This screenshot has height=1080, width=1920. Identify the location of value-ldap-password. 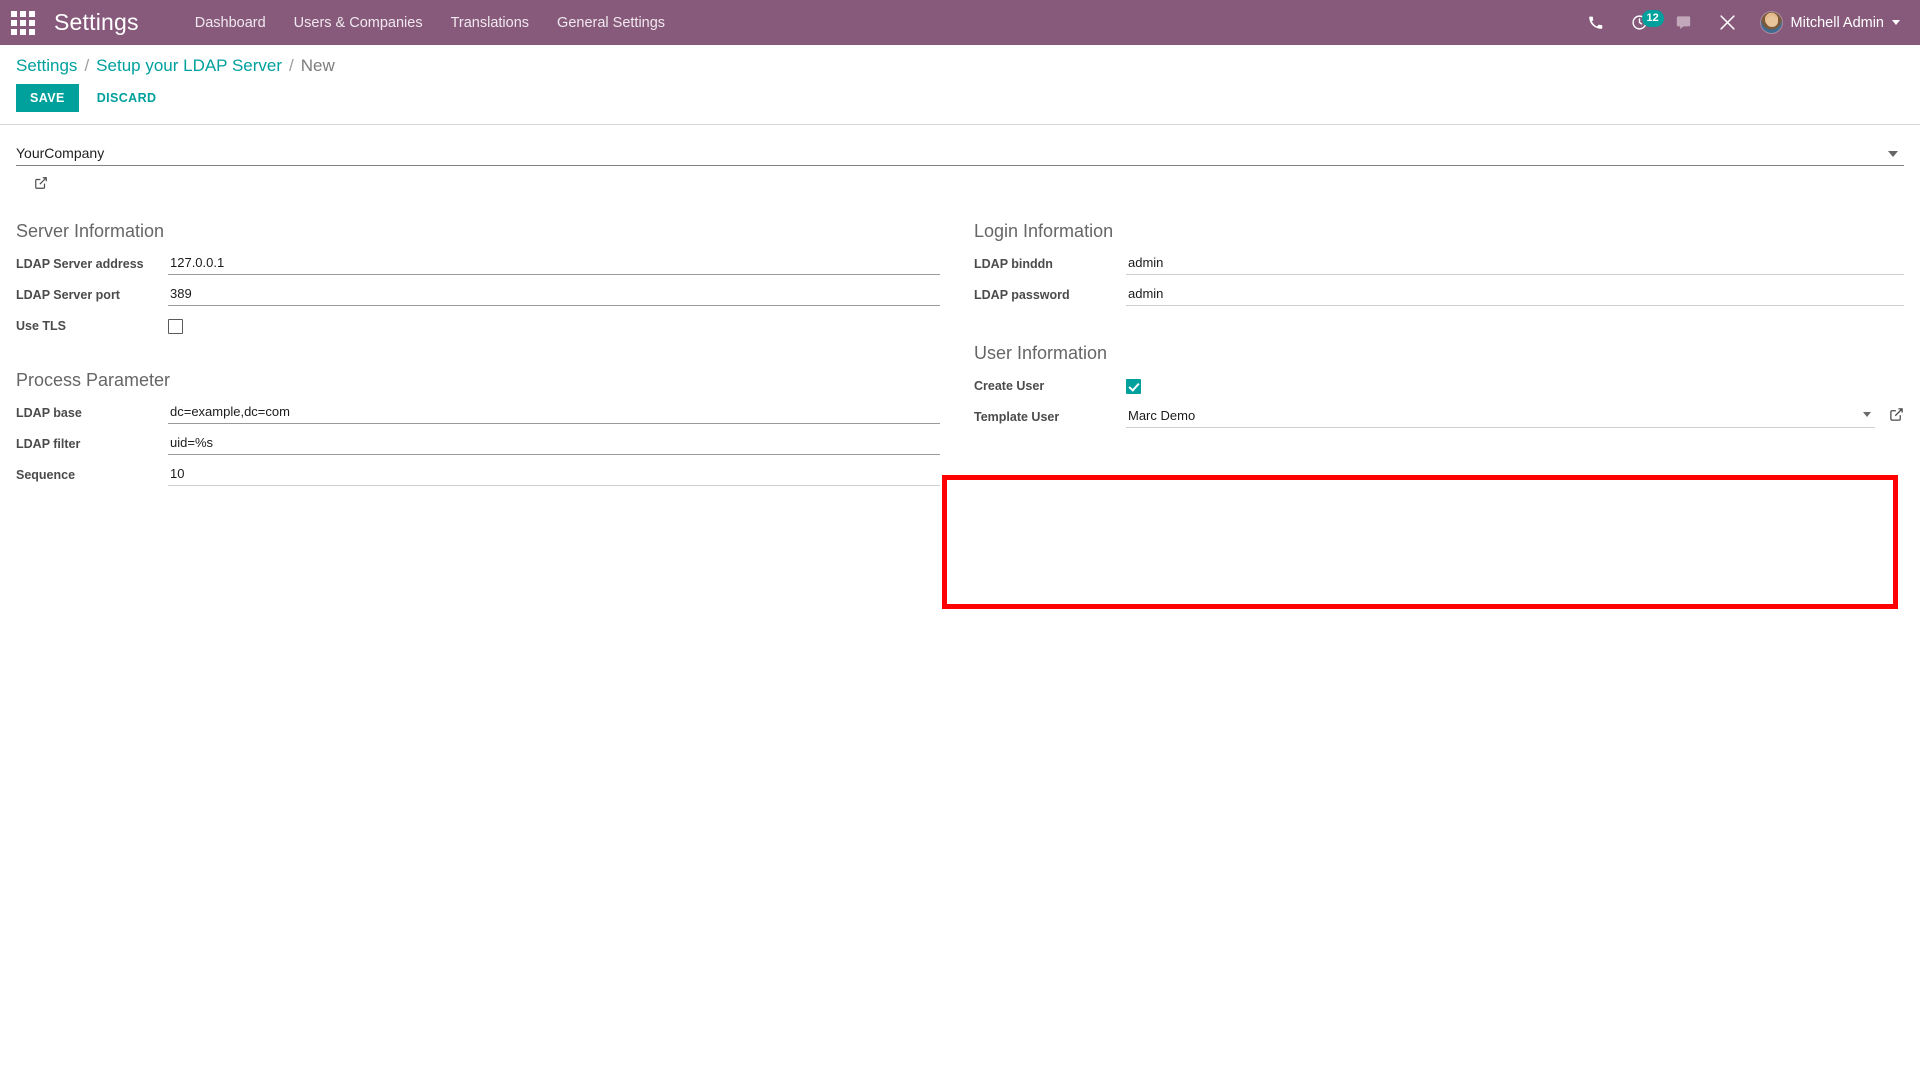
(1515, 294).